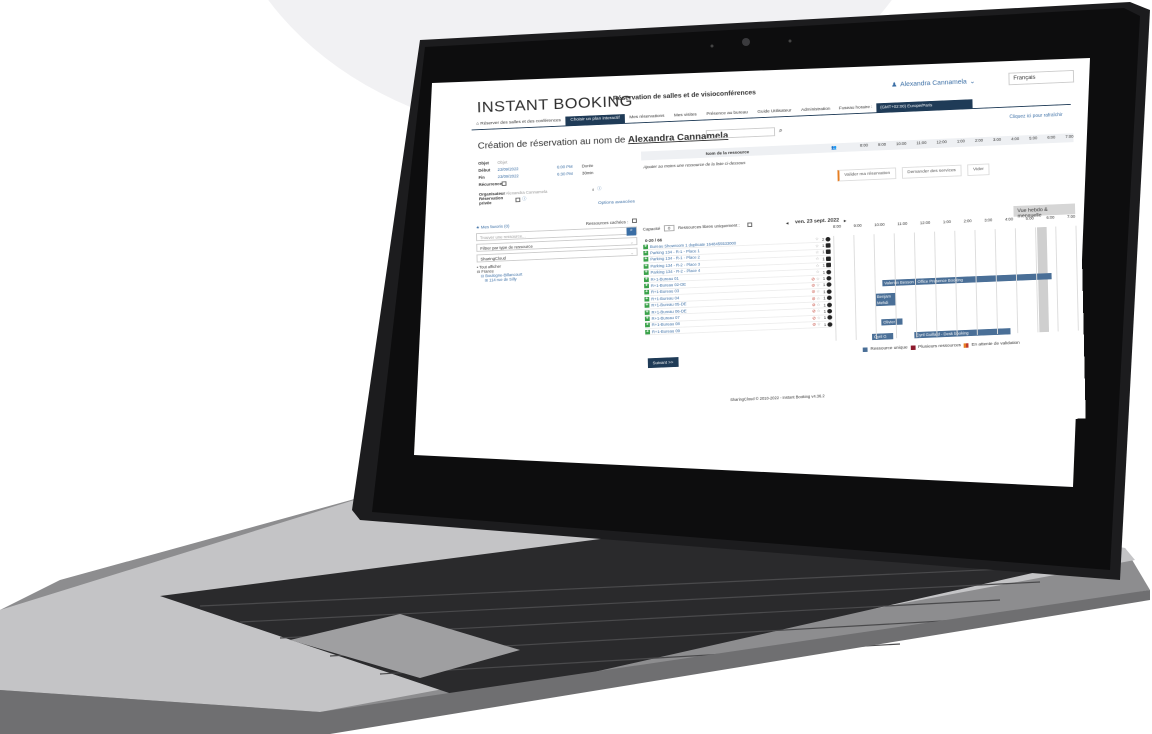 Image resolution: width=1152 pixels, height=734 pixels. What do you see at coordinates (726, 114) in the screenshot?
I see `tab-office-presence: Présence au bureau` at bounding box center [726, 114].